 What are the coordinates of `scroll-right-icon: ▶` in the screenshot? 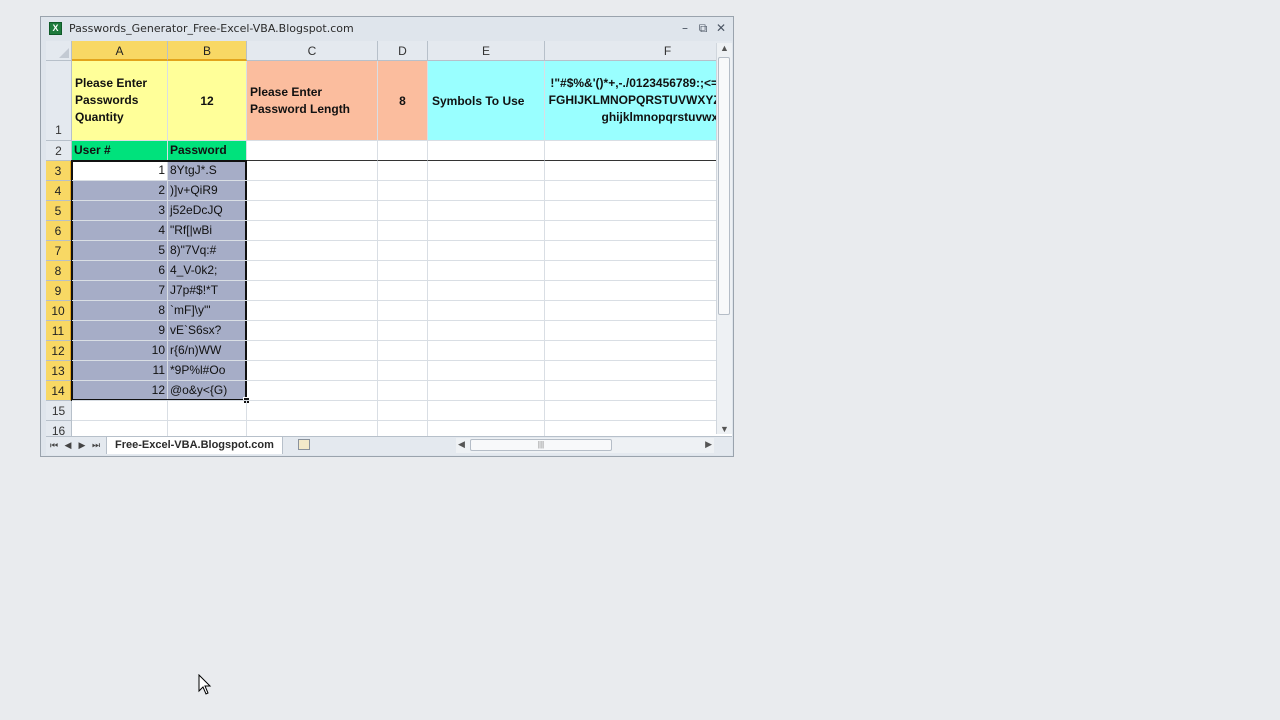 It's located at (708, 444).